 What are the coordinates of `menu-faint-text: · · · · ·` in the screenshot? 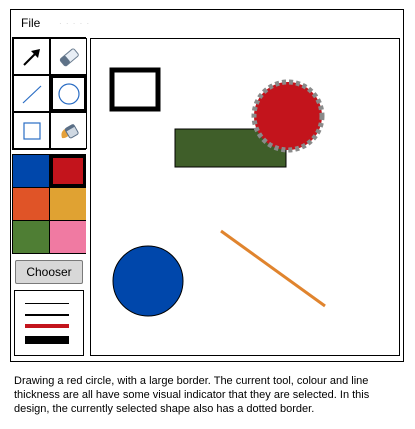 It's located at (75, 23).